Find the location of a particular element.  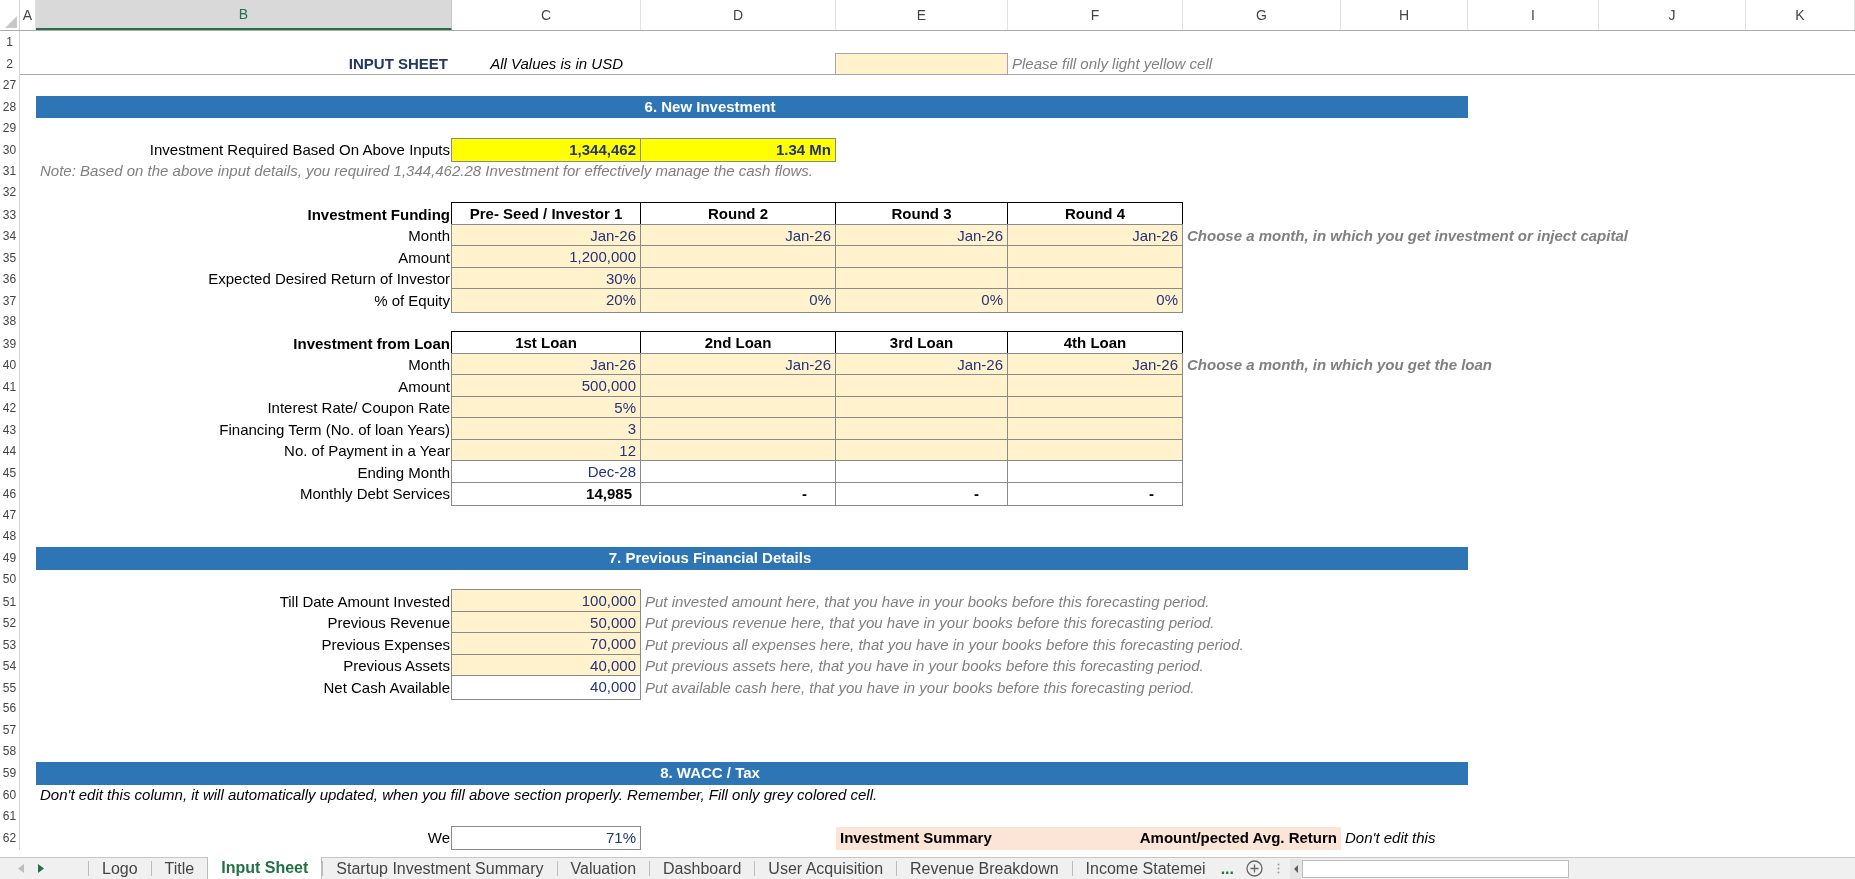

row-label: % of Equity is located at coordinates (412, 300).